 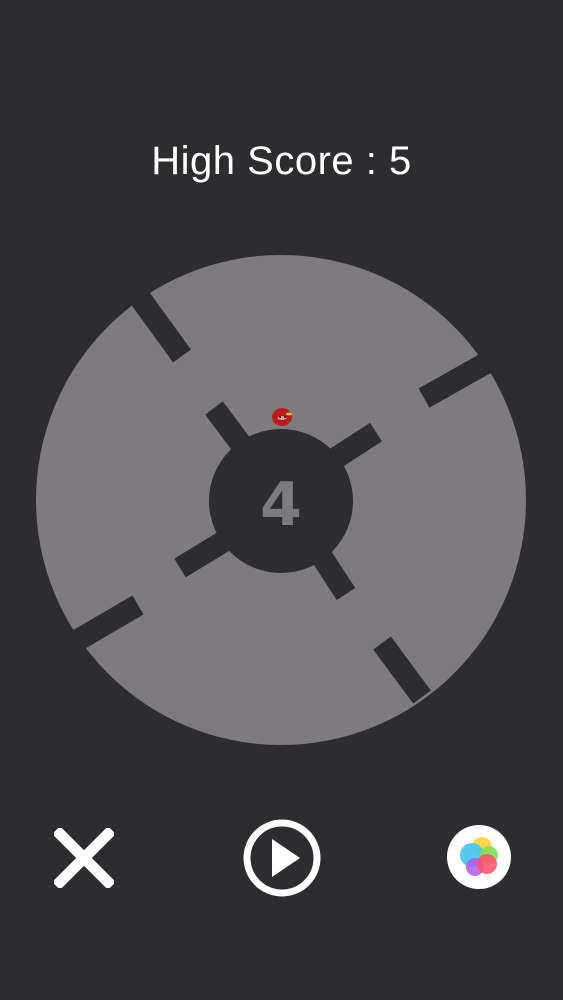 I want to click on play-button, so click(x=282, y=858).